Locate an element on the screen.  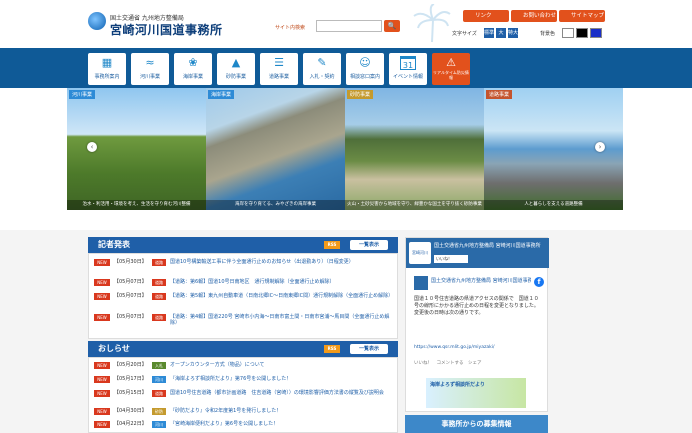
category-badge: 入札 is located at coordinates (159, 365).